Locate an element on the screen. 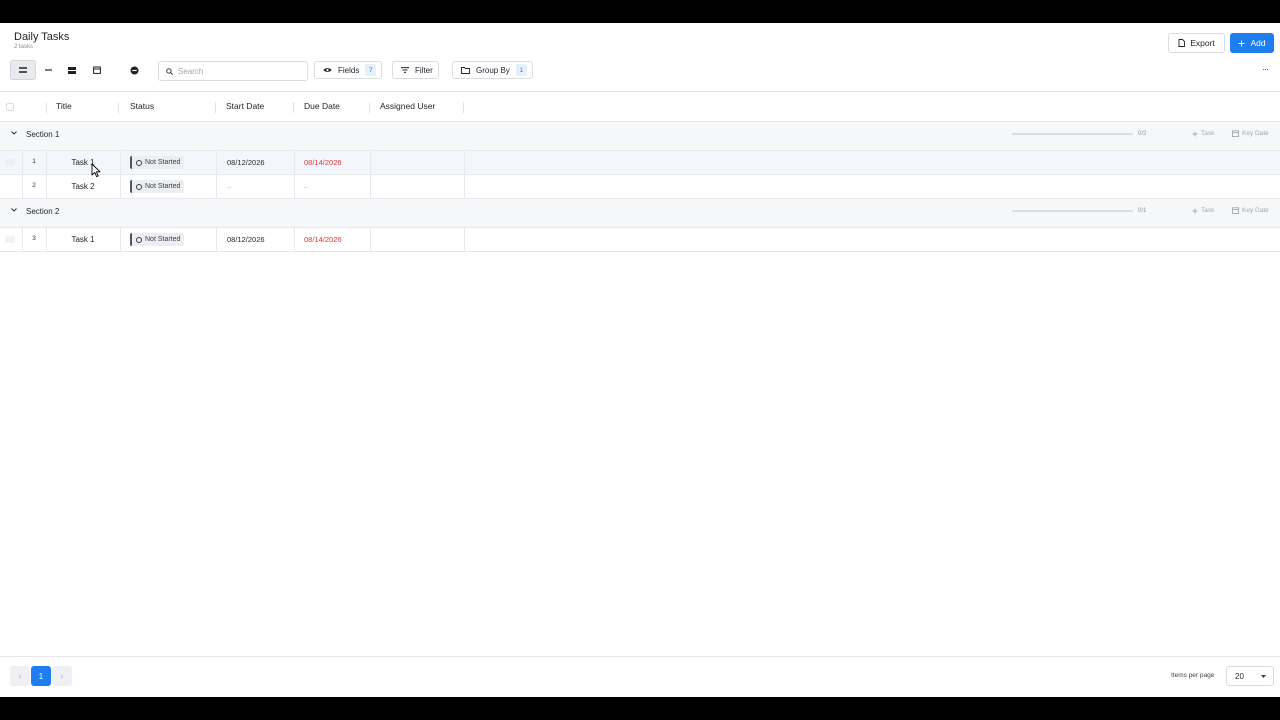  export-button: Export is located at coordinates (1196, 43).